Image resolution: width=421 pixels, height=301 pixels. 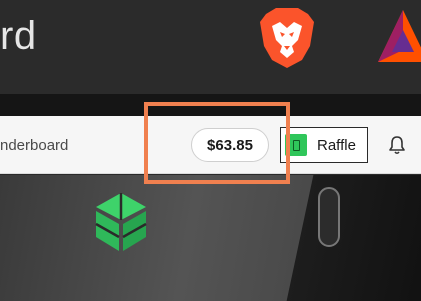 What do you see at coordinates (336, 145) in the screenshot?
I see `raffle-label: Raffle` at bounding box center [336, 145].